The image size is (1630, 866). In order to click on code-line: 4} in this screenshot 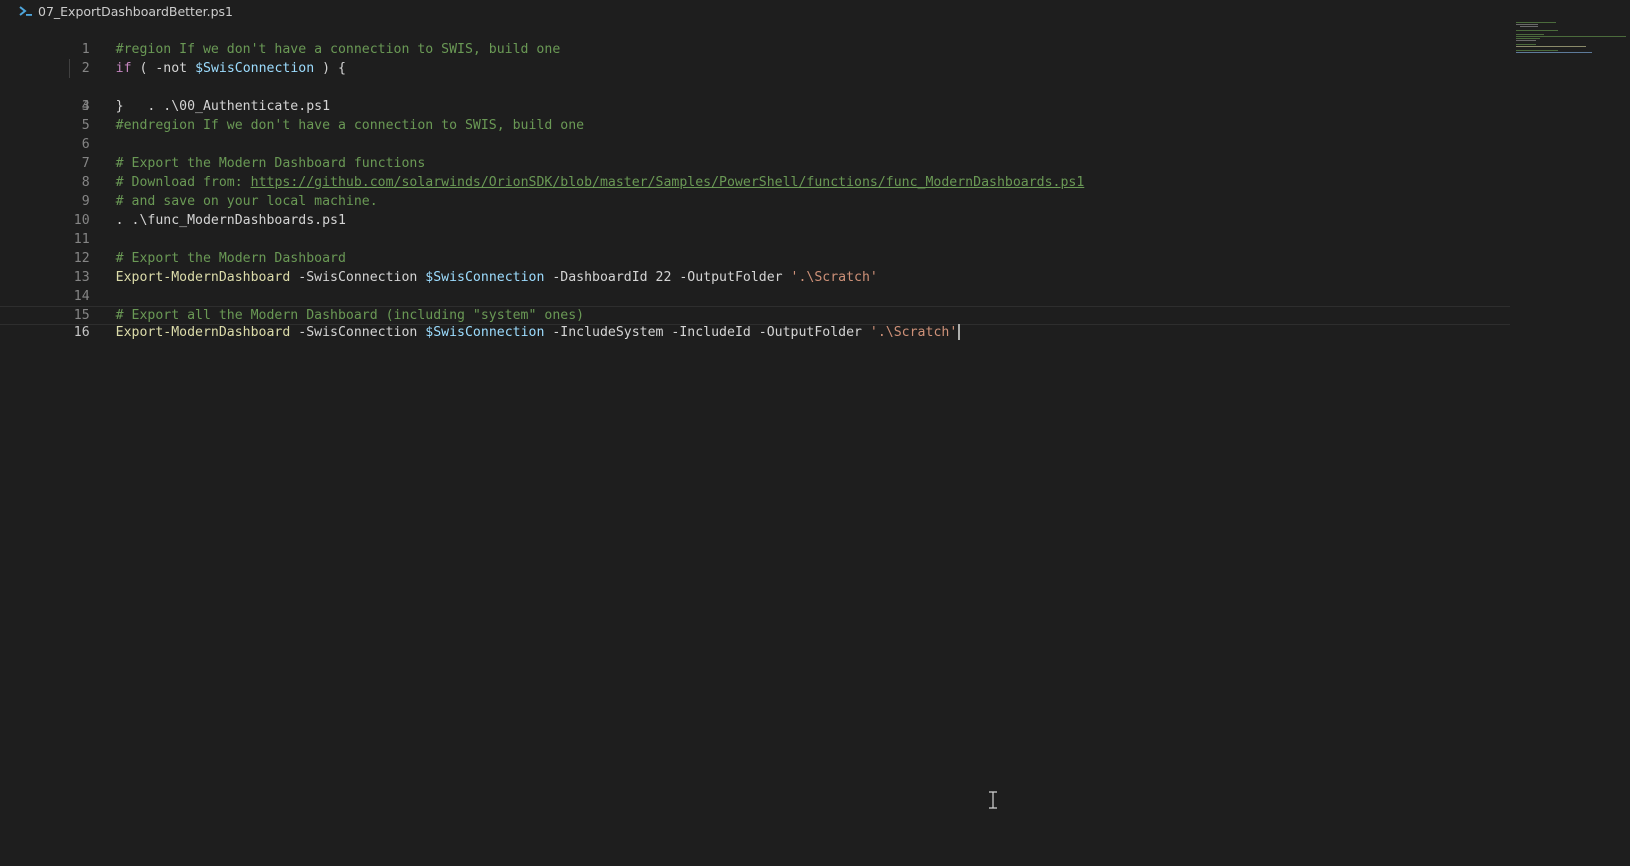, I will do `click(755, 96)`.